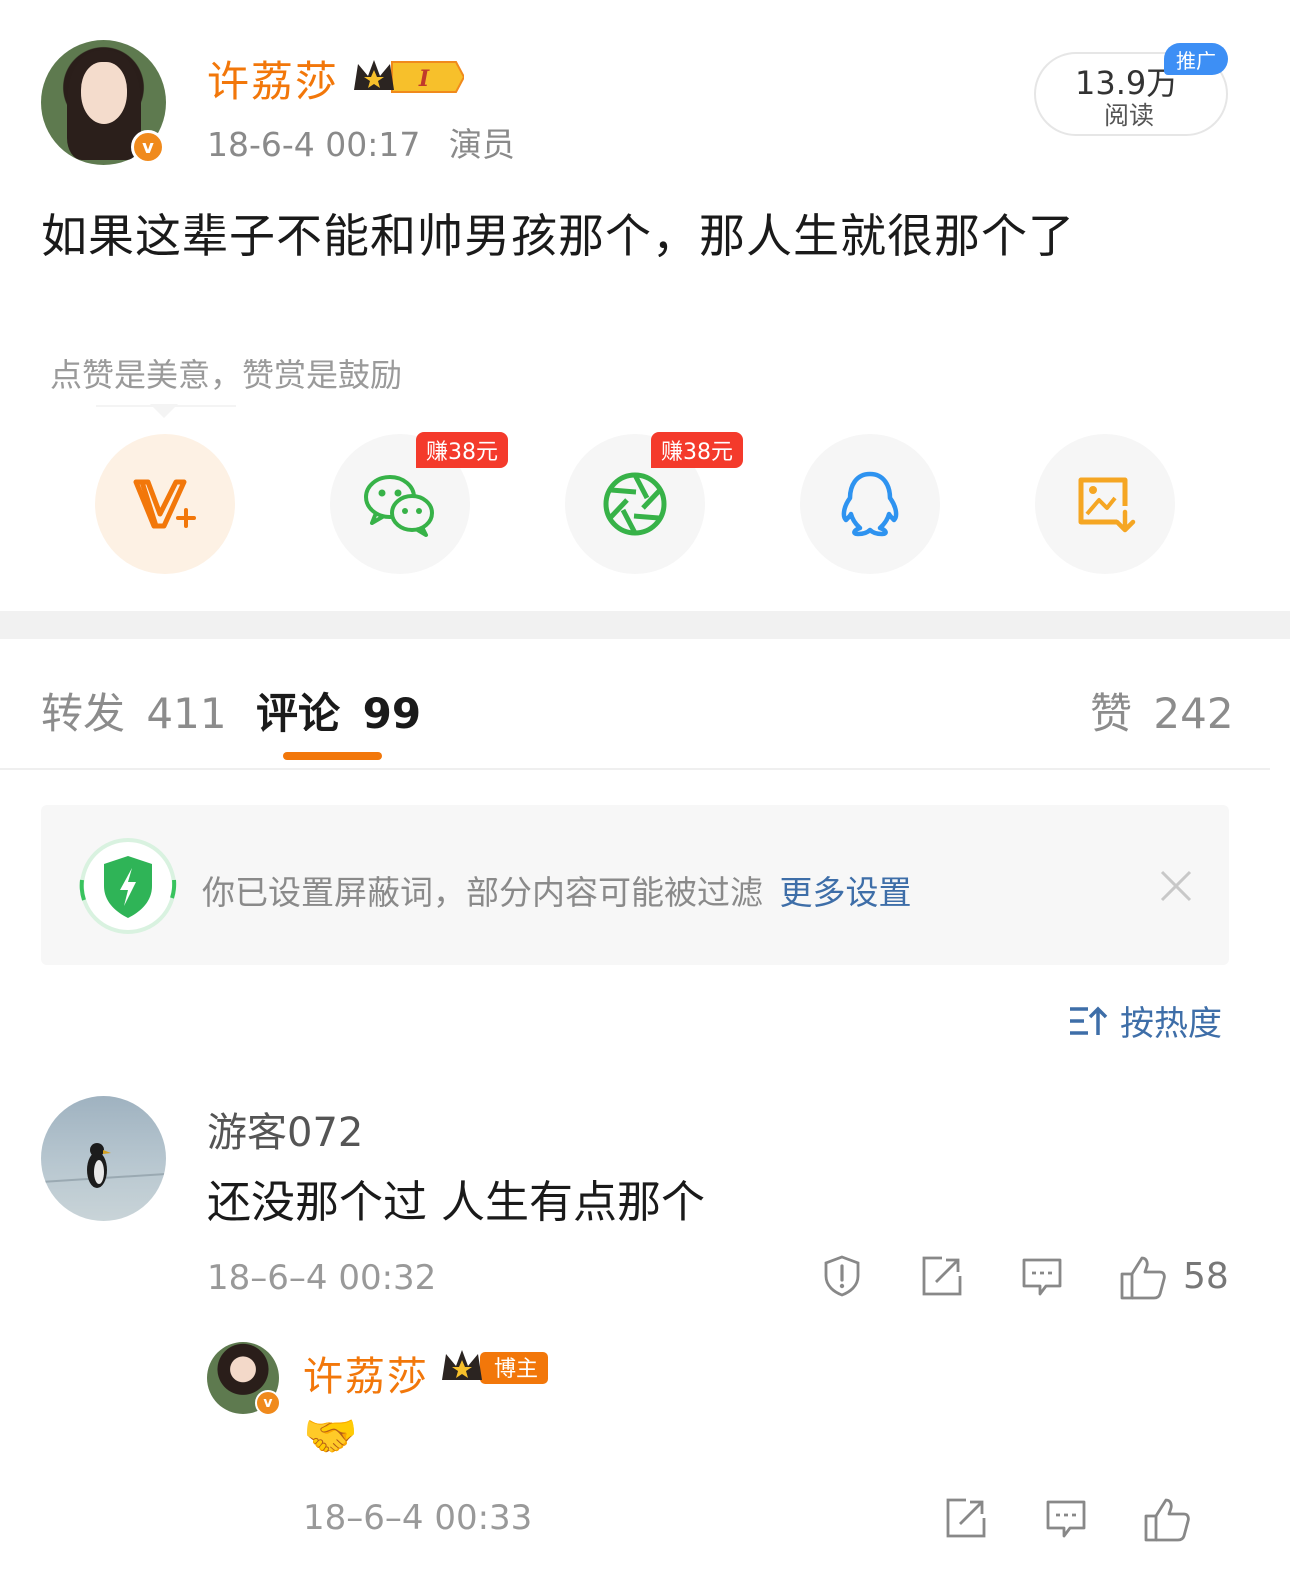  What do you see at coordinates (1196, 59) in the screenshot?
I see `promo-button: 推广` at bounding box center [1196, 59].